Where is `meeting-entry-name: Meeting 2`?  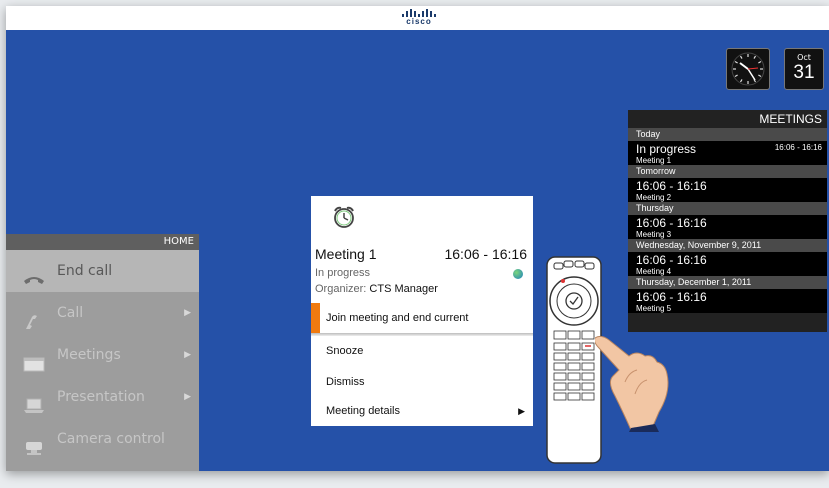
meeting-entry-name: Meeting 2 is located at coordinates (654, 197).